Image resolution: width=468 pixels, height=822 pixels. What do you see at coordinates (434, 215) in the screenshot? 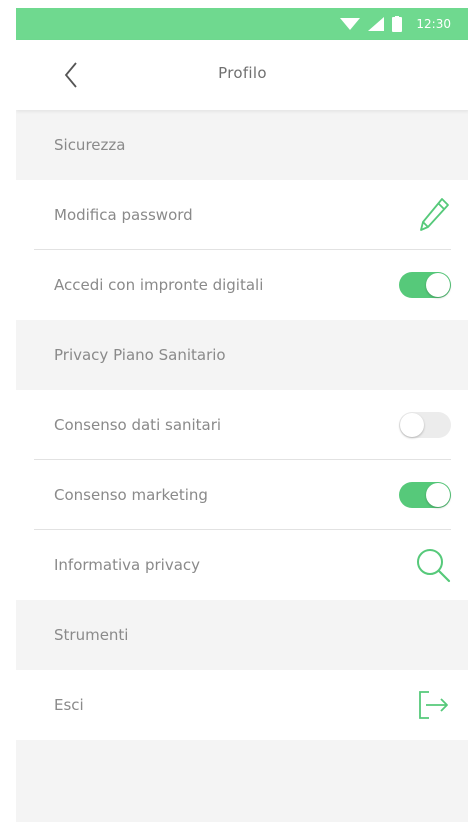
I see `pencil-icon` at bounding box center [434, 215].